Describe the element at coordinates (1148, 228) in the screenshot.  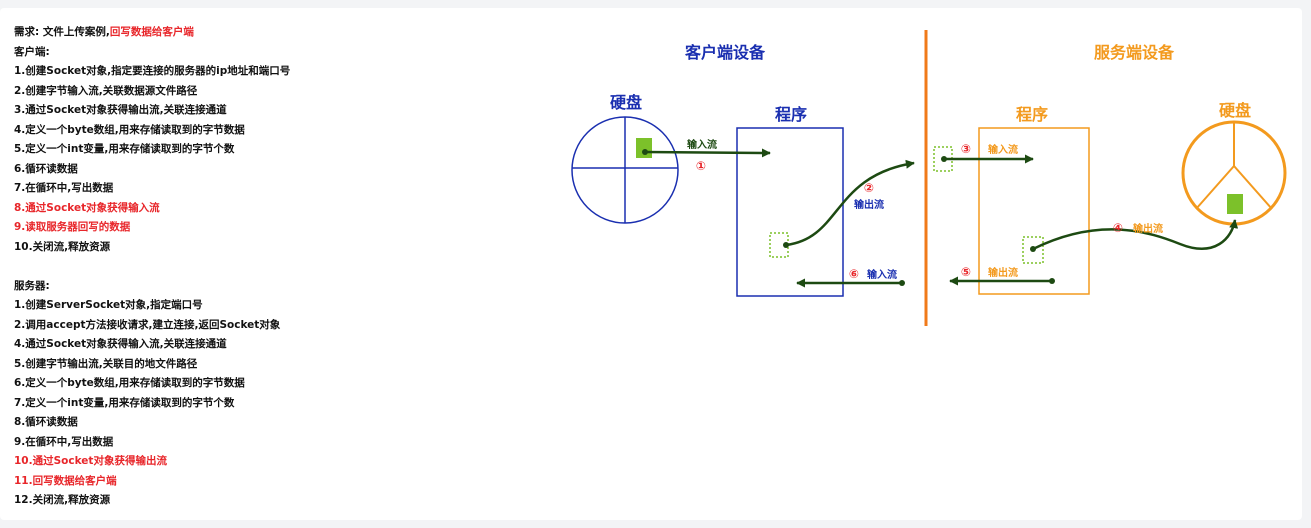
I see `step4-label: 输出流` at that location.